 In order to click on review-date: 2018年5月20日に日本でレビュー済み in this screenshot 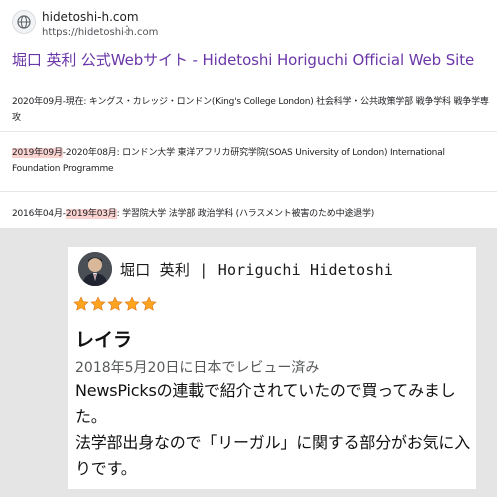, I will do `click(197, 368)`.